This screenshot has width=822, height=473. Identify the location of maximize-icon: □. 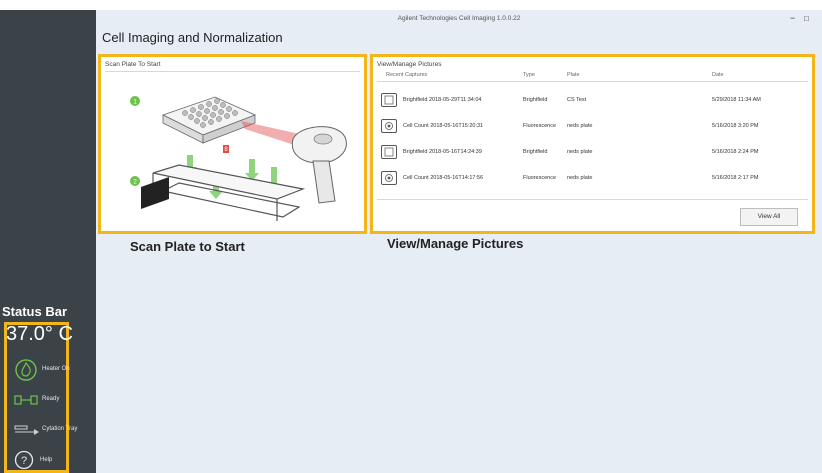
(806, 18).